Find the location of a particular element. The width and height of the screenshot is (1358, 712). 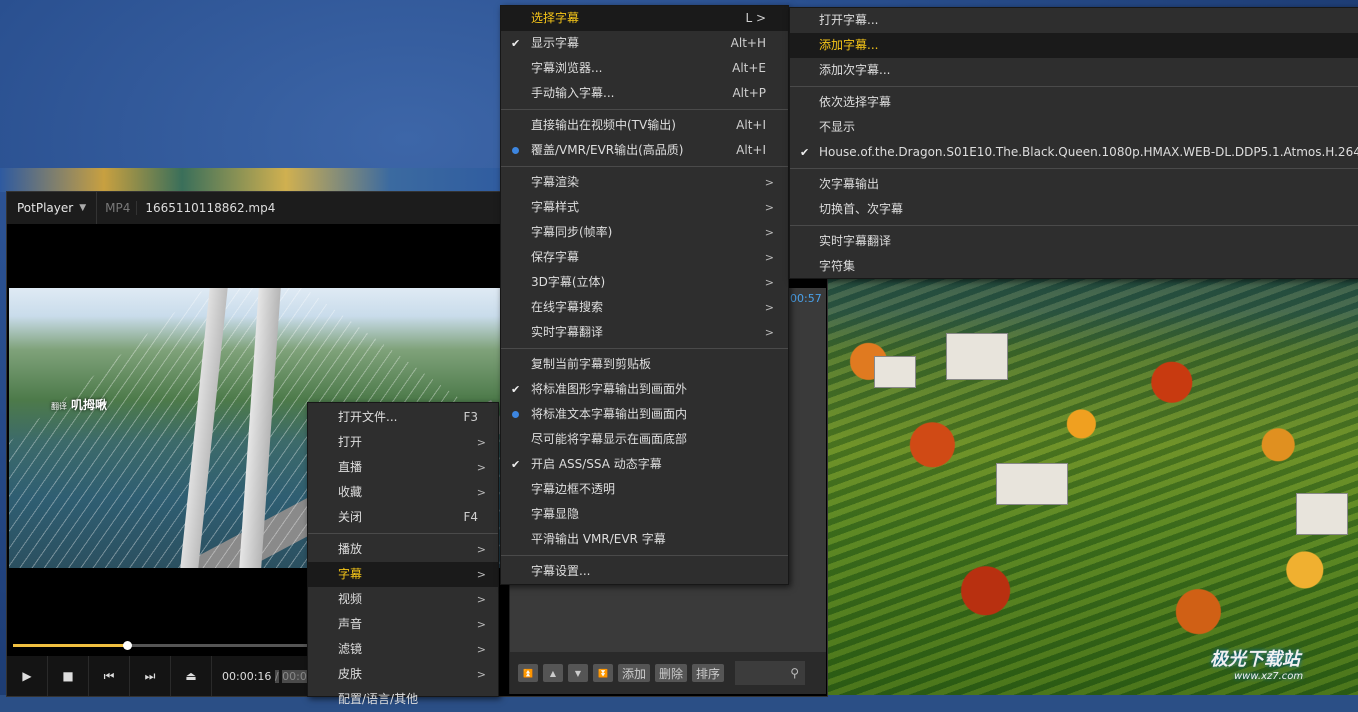

stop-icon: ■ is located at coordinates (68, 676).